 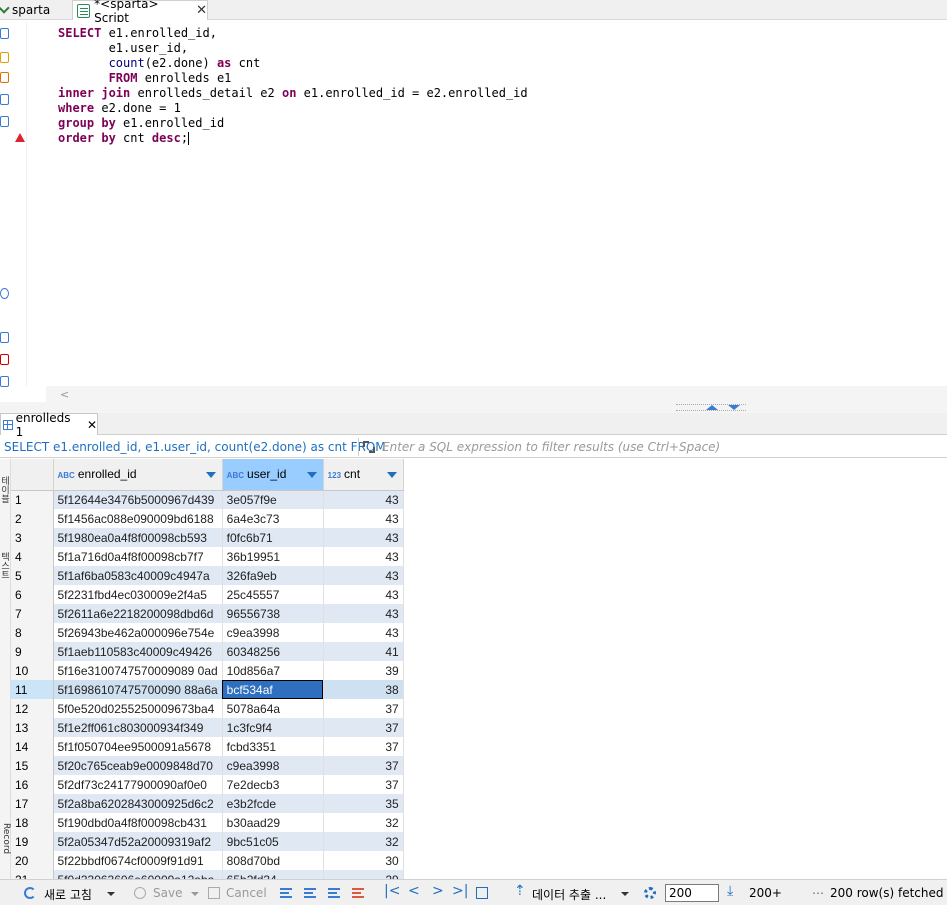 What do you see at coordinates (273, 651) in the screenshot?
I see `cell-user-id: 60348256` at bounding box center [273, 651].